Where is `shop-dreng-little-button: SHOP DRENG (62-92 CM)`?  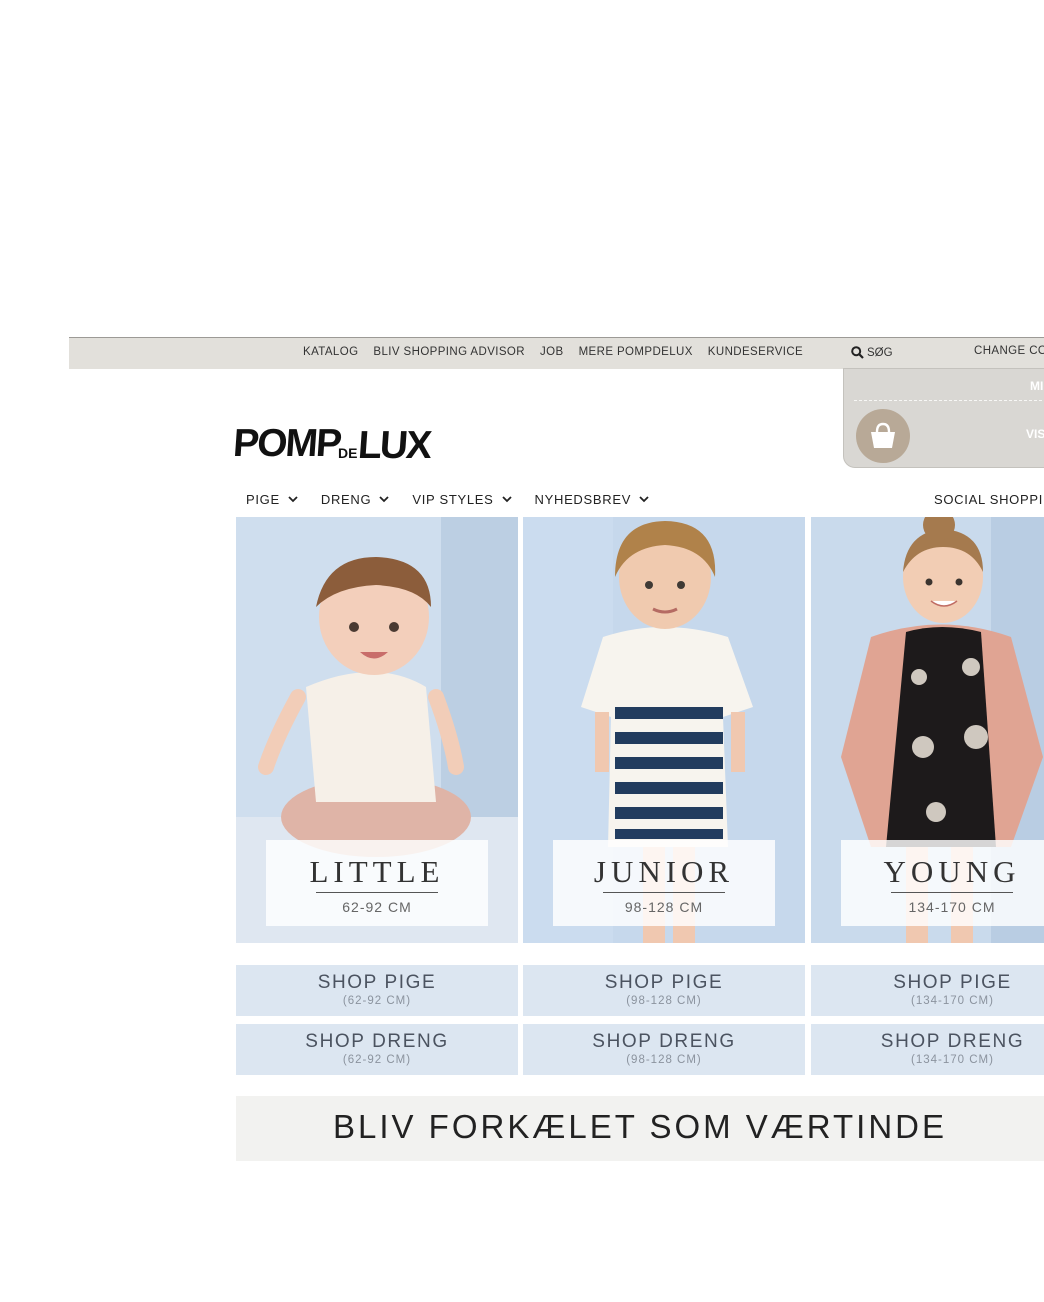 shop-dreng-little-button: SHOP DRENG (62-92 CM) is located at coordinates (377, 1049).